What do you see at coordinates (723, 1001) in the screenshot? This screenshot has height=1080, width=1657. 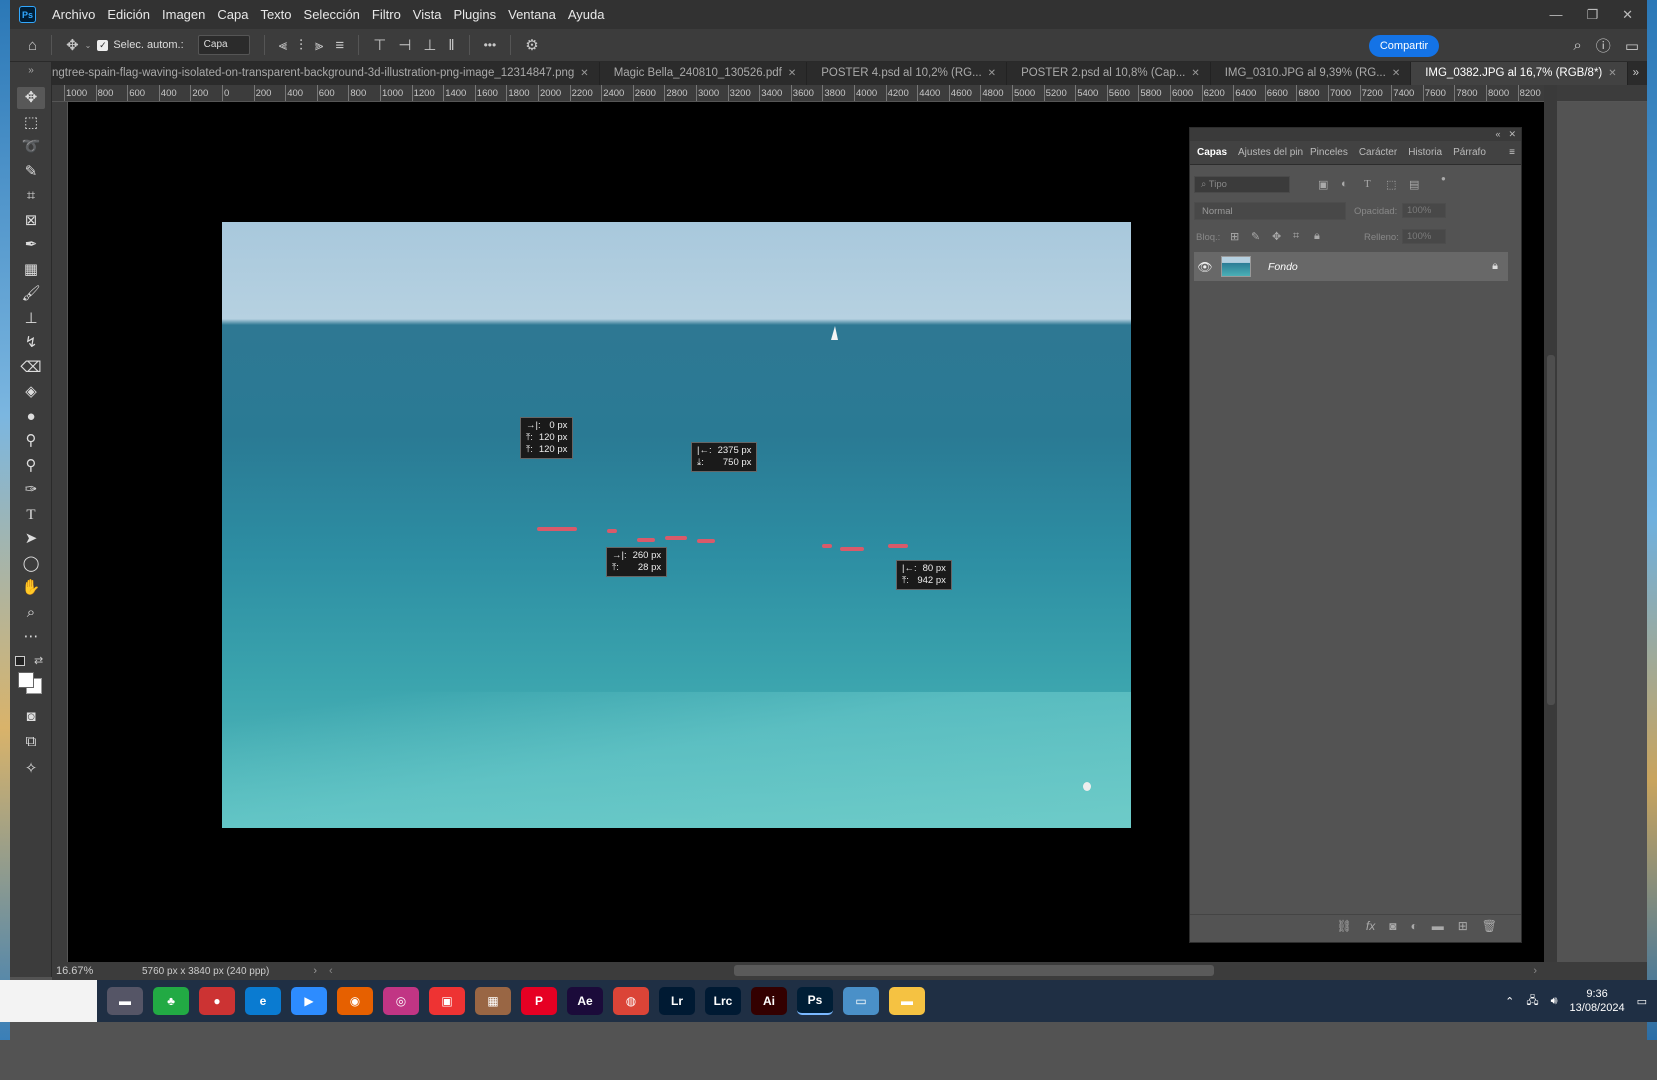 I see `taskbar-app-lrc-icon: Lrc` at bounding box center [723, 1001].